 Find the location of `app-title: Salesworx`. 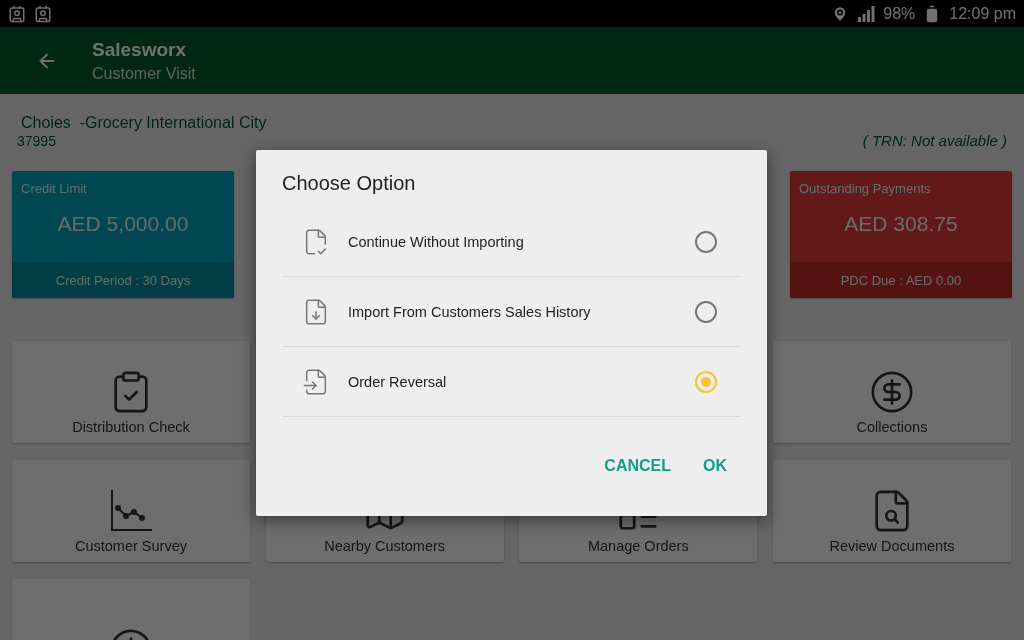

app-title: Salesworx is located at coordinates (139, 49).